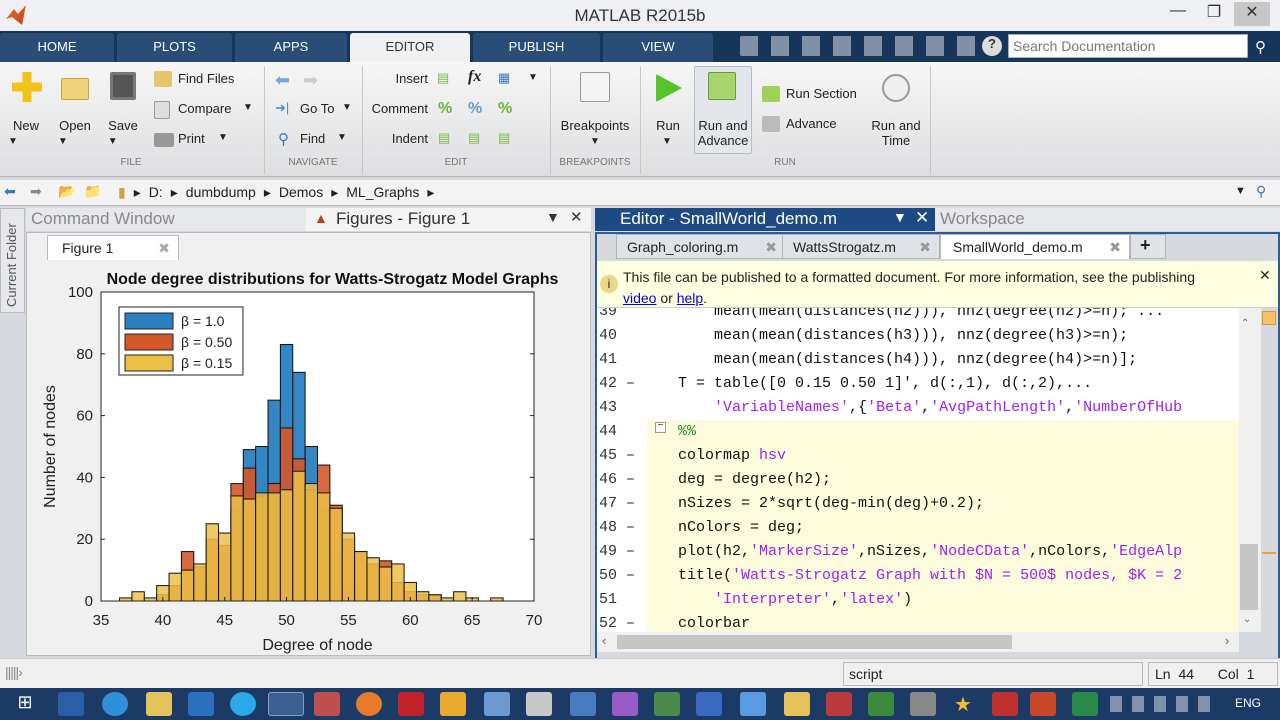 The image size is (1280, 720). Describe the element at coordinates (26, 125) in the screenshot. I see `new-button: New` at that location.